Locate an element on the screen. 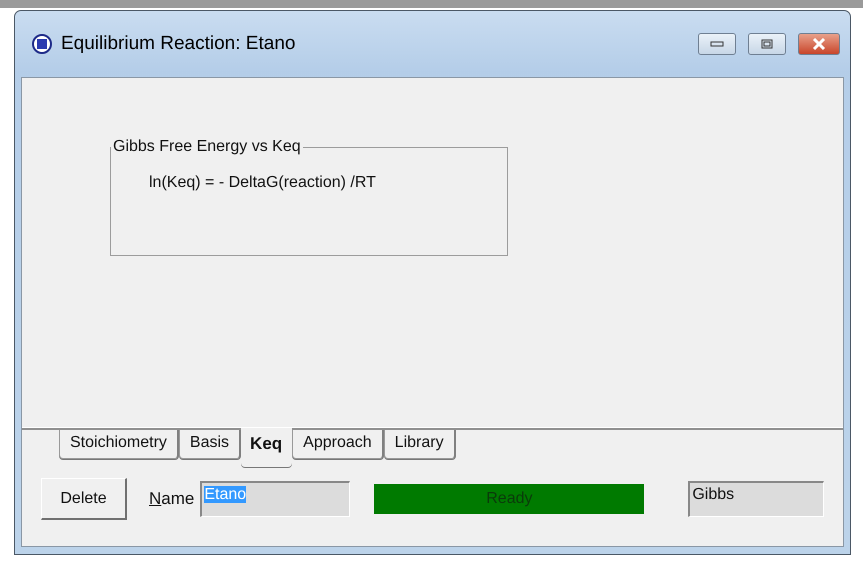 This screenshot has height=563, width=863. minimize-icon is located at coordinates (717, 44).